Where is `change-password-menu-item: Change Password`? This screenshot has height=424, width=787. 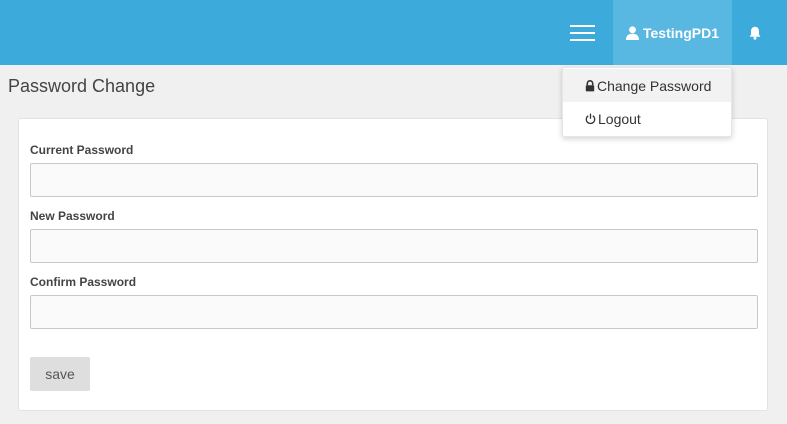
change-password-menu-item: Change Password is located at coordinates (647, 85).